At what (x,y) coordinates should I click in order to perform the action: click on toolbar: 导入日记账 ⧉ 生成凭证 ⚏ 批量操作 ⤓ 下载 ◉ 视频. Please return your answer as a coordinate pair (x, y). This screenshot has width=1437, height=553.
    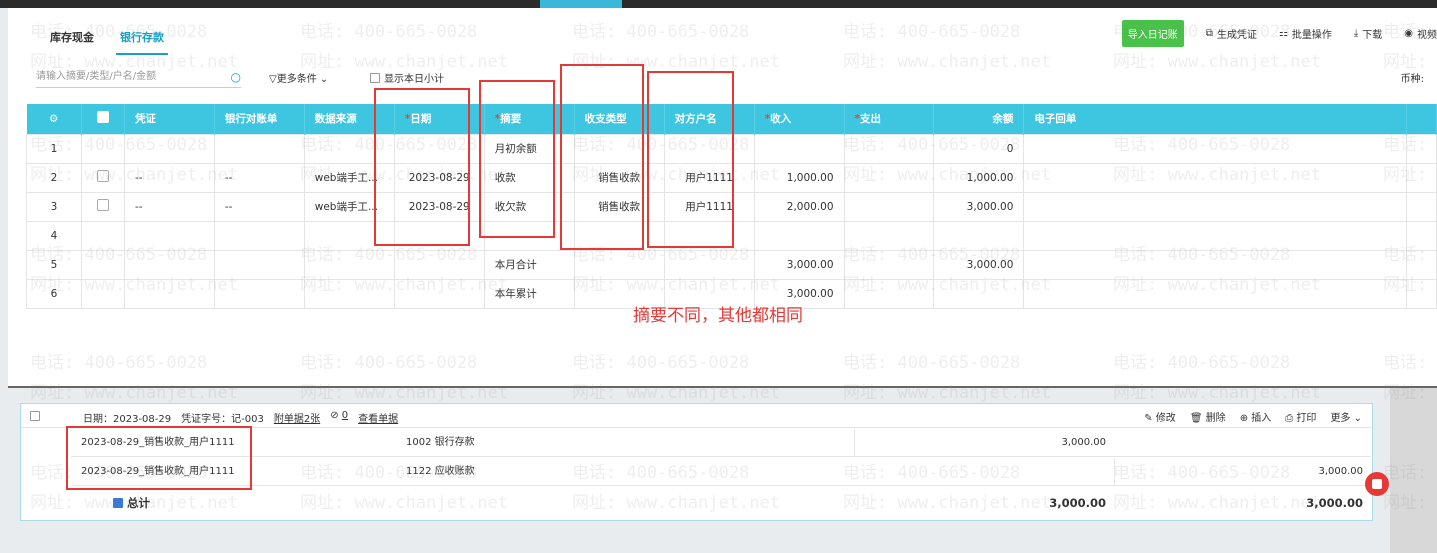
    Looking at the image, I should click on (1279, 33).